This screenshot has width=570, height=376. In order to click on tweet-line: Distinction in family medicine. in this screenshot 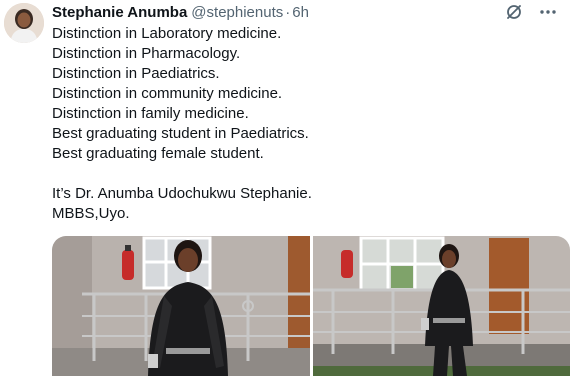, I will do `click(150, 113)`.